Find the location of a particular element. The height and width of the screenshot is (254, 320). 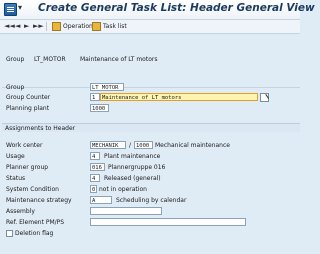

application-toolbar: ◄◄ ◄ ► ►► Operation Task list is located at coordinates (150, 27).